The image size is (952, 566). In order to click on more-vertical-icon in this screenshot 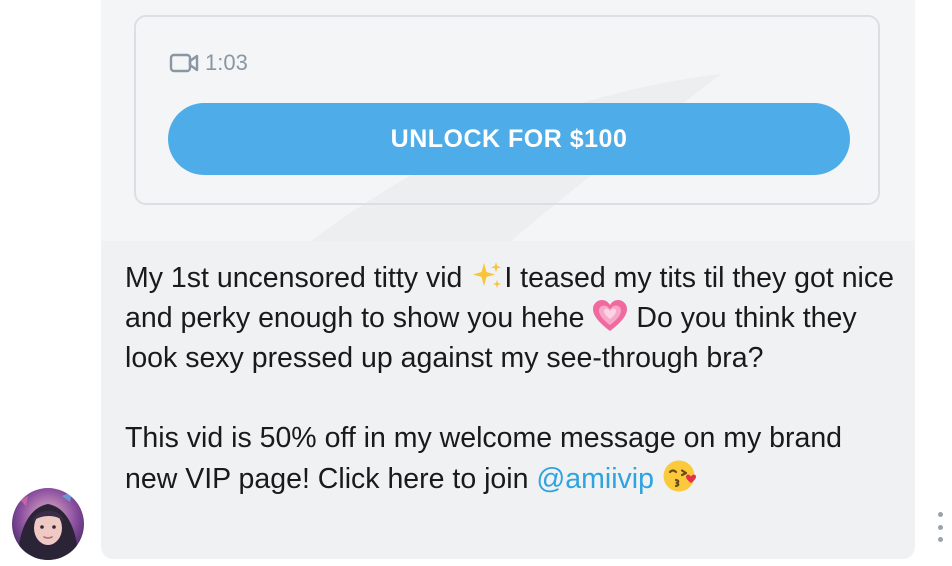, I will do `click(940, 527)`.